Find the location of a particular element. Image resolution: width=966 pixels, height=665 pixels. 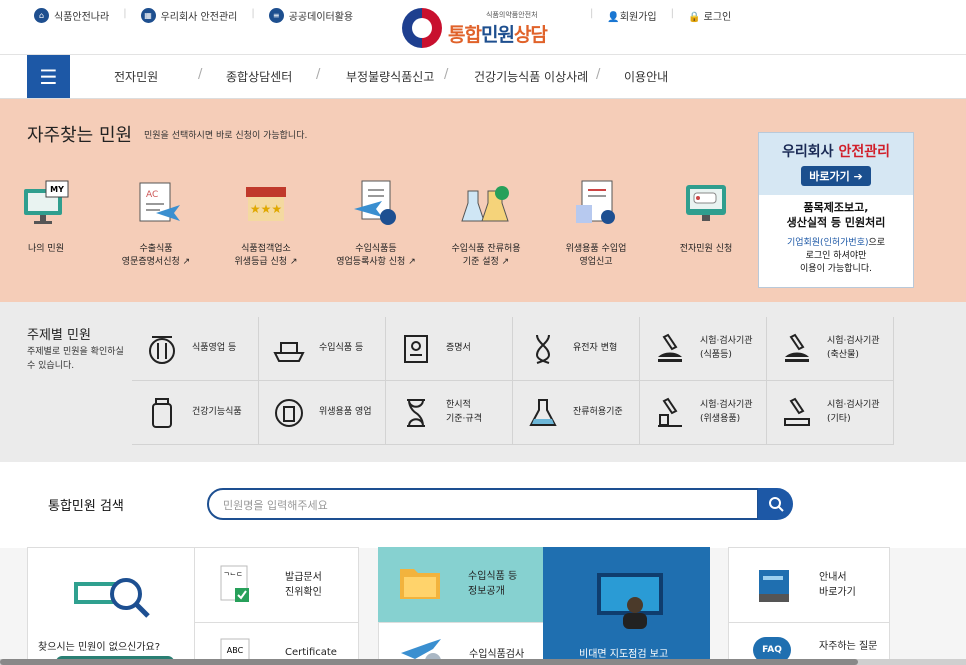

topic-label: 시험·검사기관 (식품등) is located at coordinates (726, 348).